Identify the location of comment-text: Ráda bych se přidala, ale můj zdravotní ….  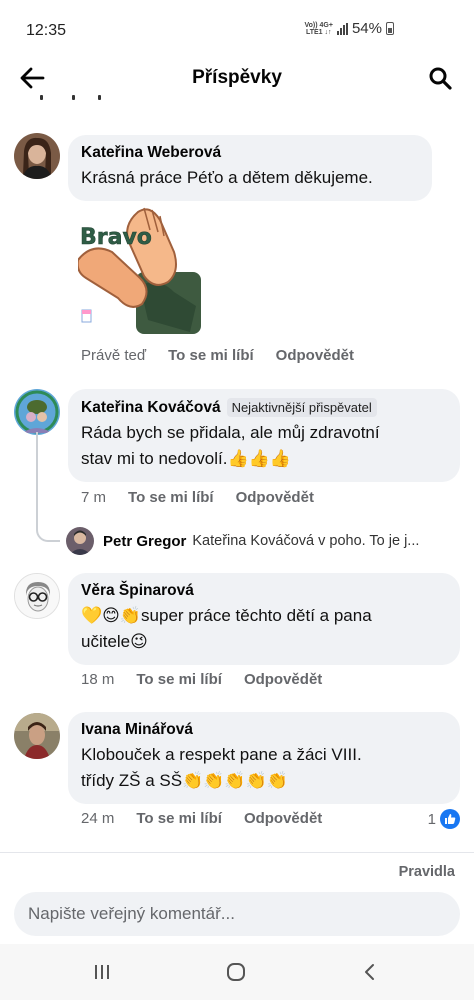
(230, 445).